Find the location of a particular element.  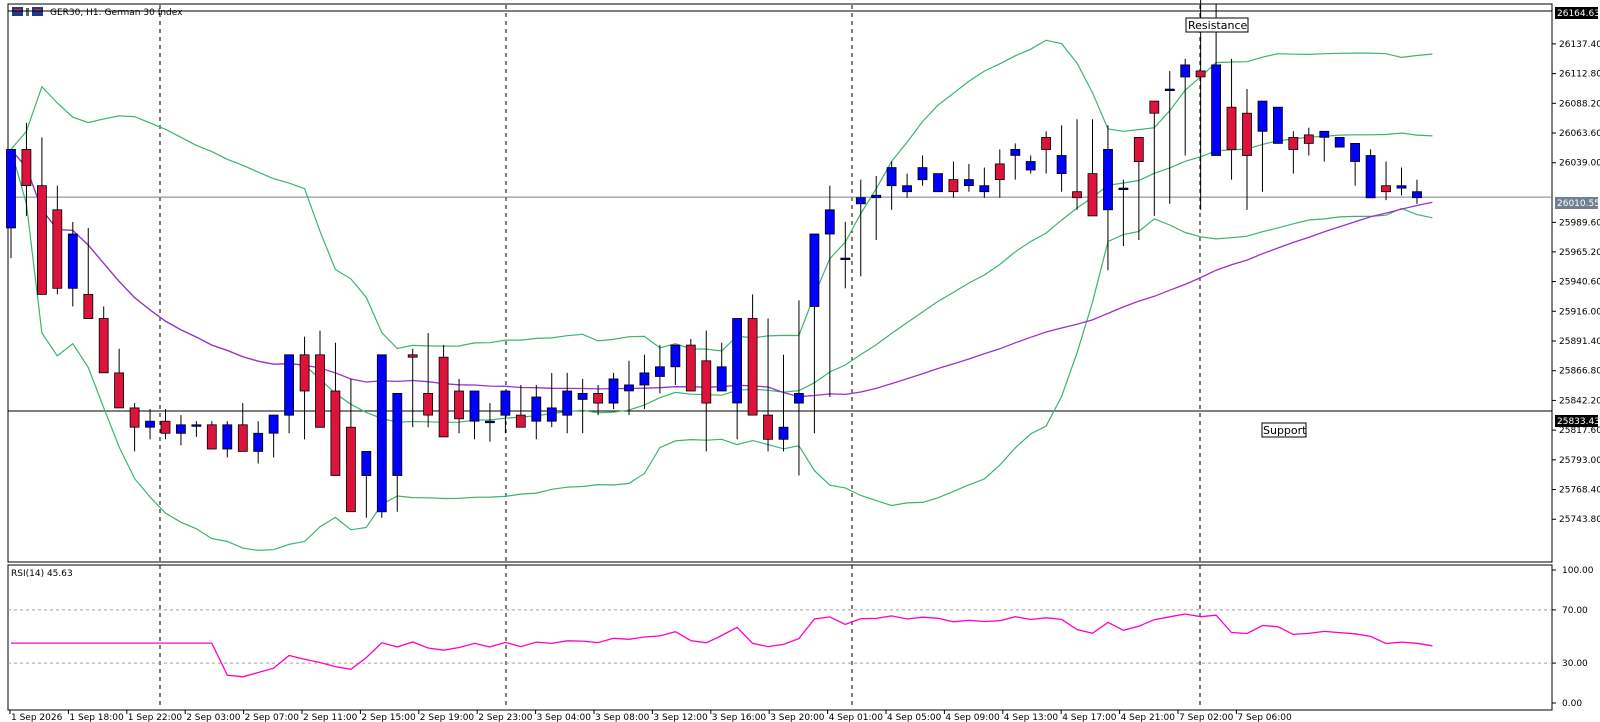

support-tag: Support is located at coordinates (1284, 430).